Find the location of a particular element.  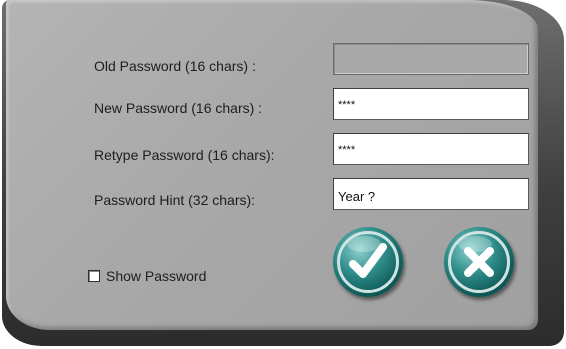

show-password-checkbox: Show Password is located at coordinates (147, 276).